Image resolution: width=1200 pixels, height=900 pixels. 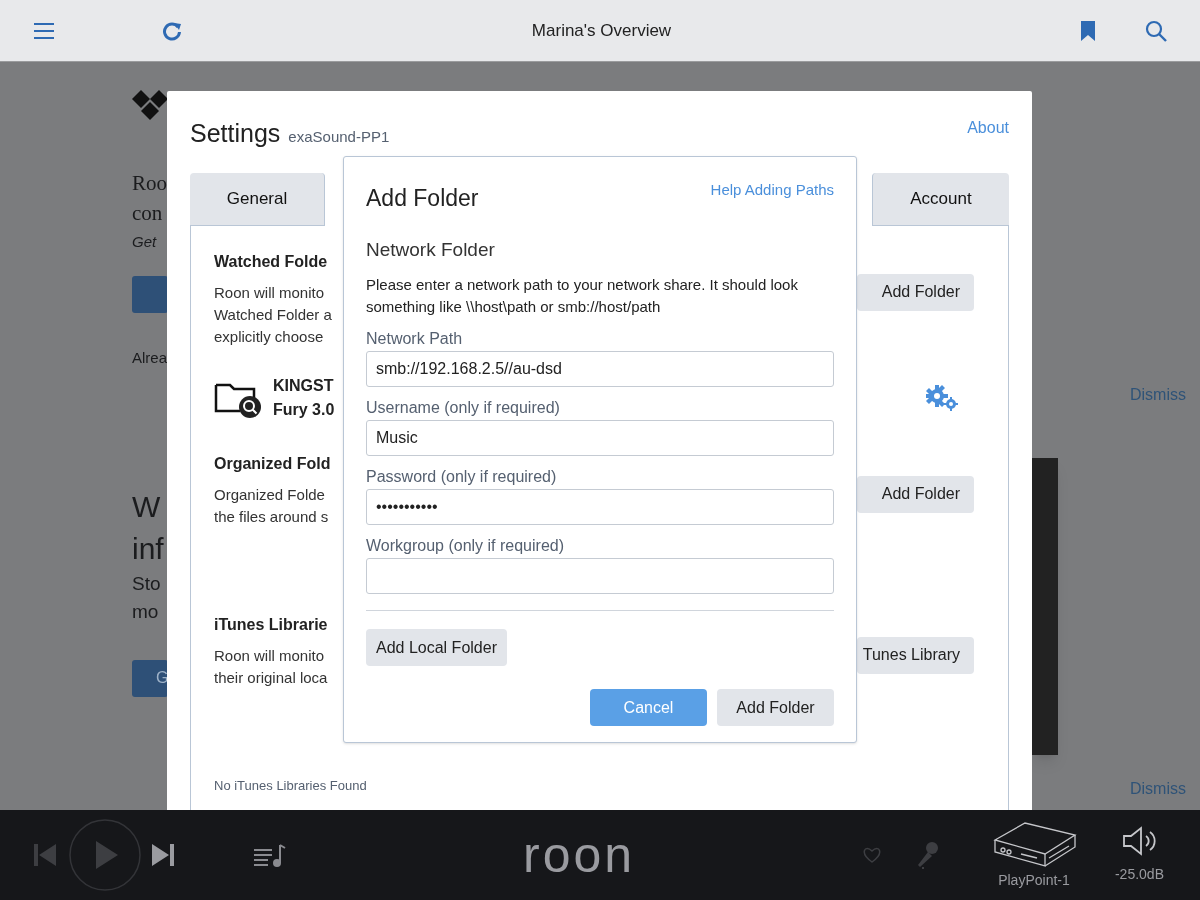 I want to click on background-text: inf, so click(x=148, y=548).